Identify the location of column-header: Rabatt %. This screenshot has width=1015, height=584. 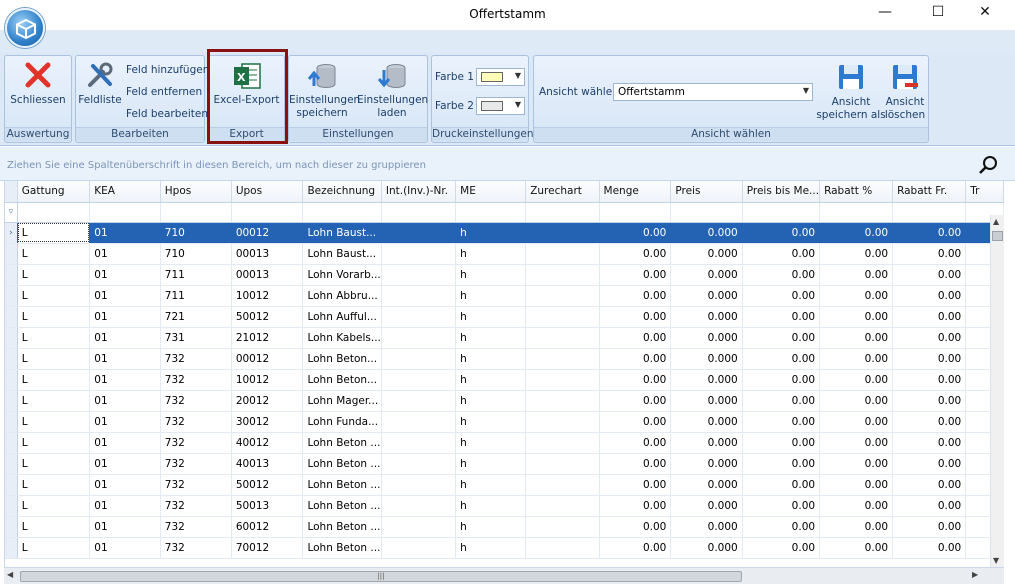
(856, 192).